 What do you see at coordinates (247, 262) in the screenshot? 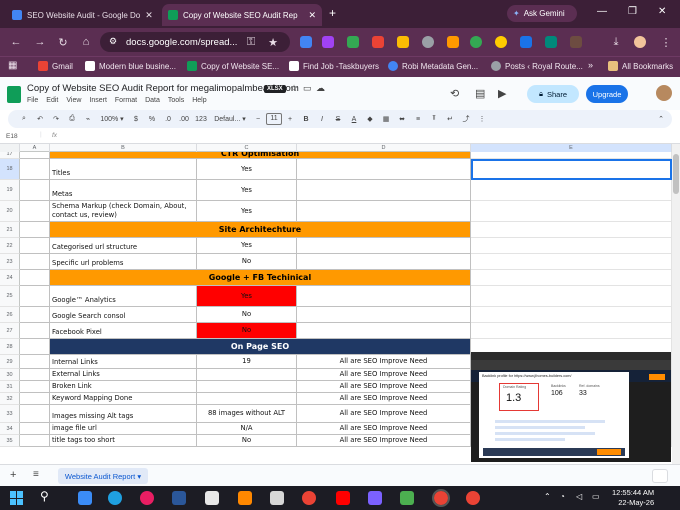
I see `cell-c-value: No` at bounding box center [247, 262].